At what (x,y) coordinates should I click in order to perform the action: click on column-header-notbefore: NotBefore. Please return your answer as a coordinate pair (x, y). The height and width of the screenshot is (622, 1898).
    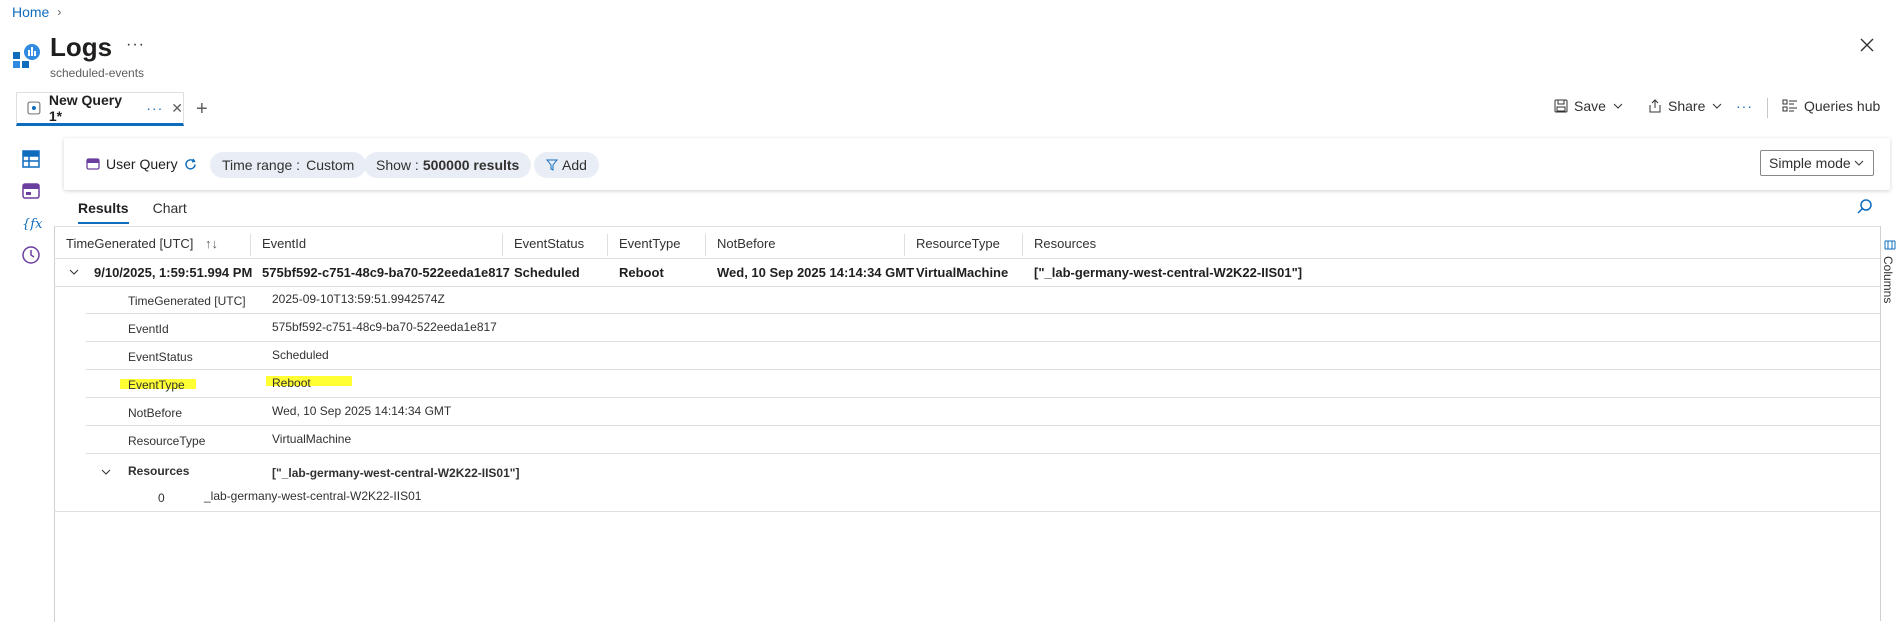
    Looking at the image, I should click on (746, 243).